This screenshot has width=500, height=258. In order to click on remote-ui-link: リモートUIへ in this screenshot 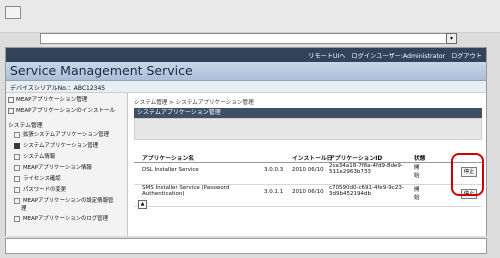, I will do `click(326, 56)`.